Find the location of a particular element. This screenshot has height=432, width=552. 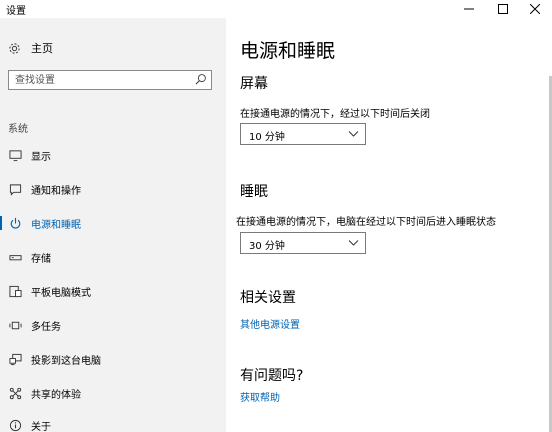

tablet-mode-icon is located at coordinates (15, 291).